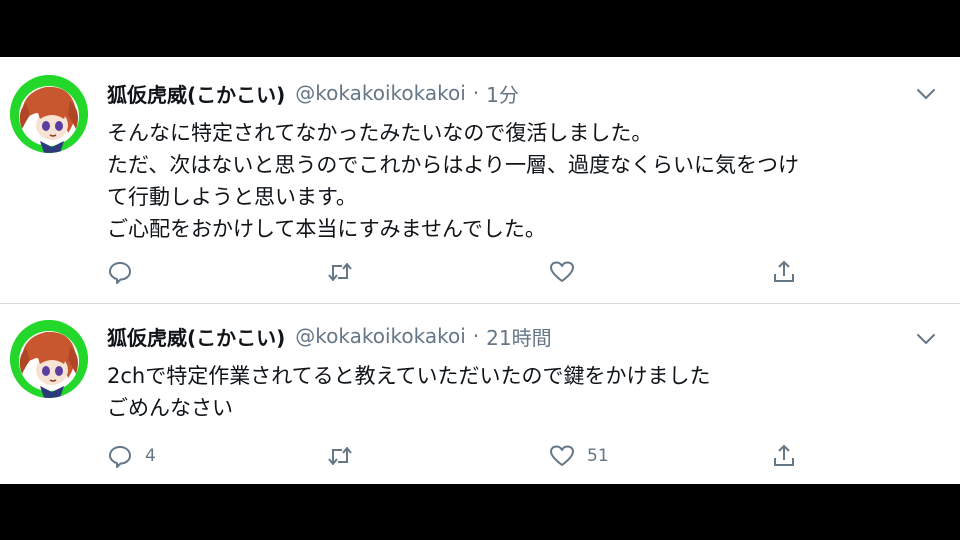 The height and width of the screenshot is (540, 960). I want to click on tweet-header: 狐仮虎威(こかこい) @kokakoikokakoi · 21時間, so click(329, 336).